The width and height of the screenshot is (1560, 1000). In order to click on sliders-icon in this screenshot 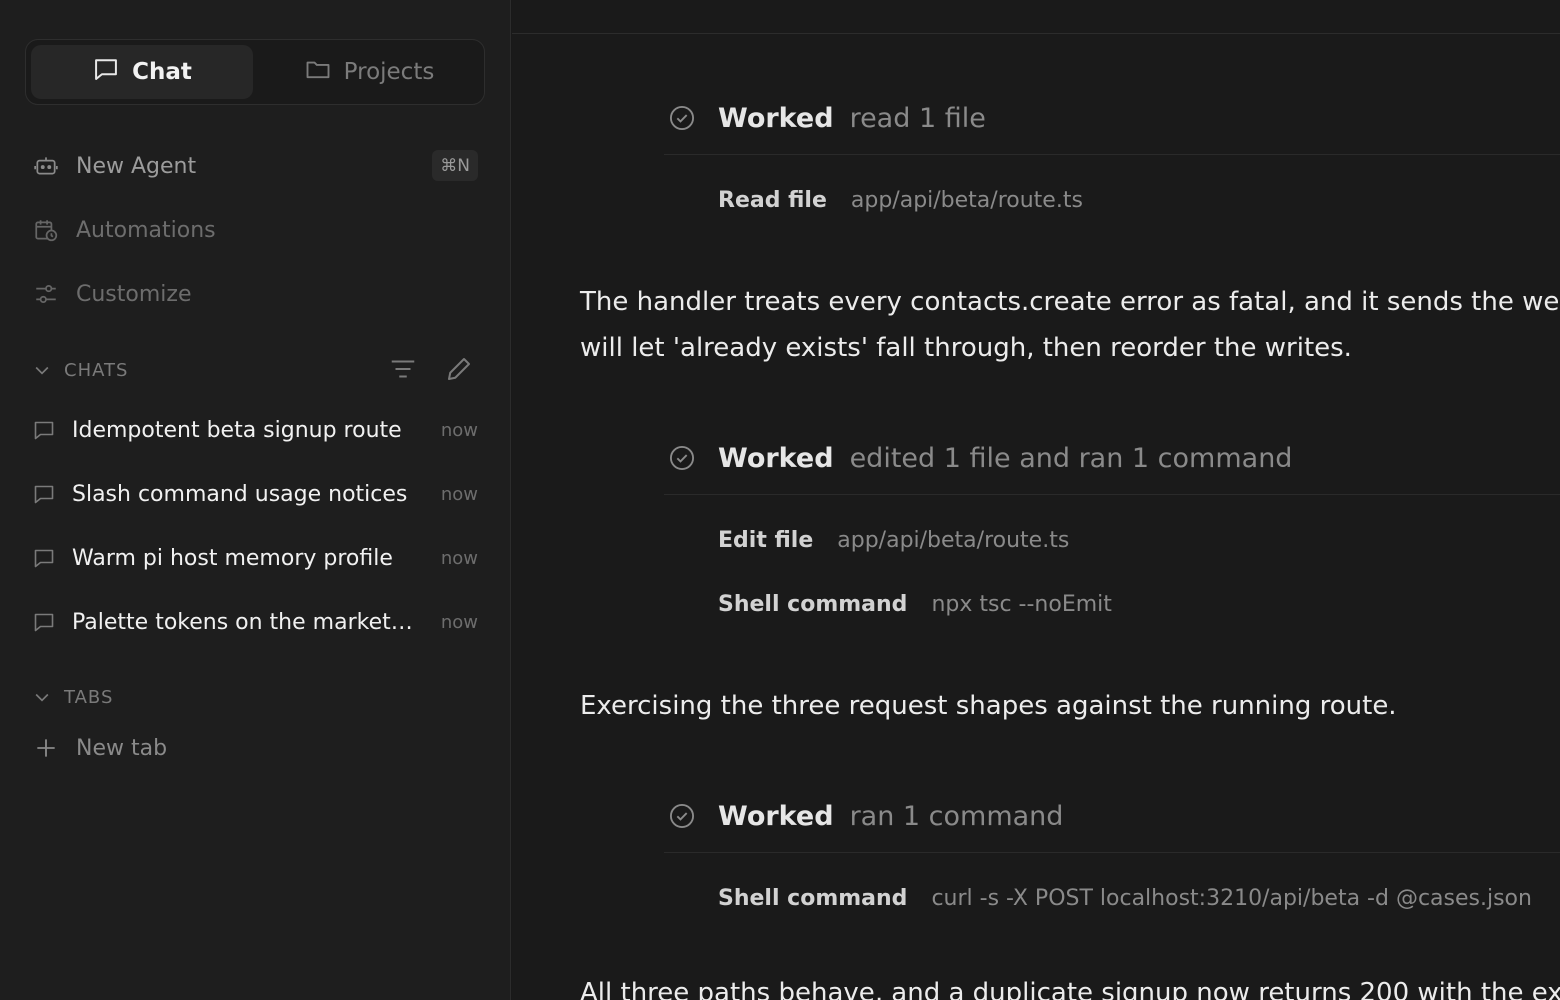, I will do `click(46, 294)`.